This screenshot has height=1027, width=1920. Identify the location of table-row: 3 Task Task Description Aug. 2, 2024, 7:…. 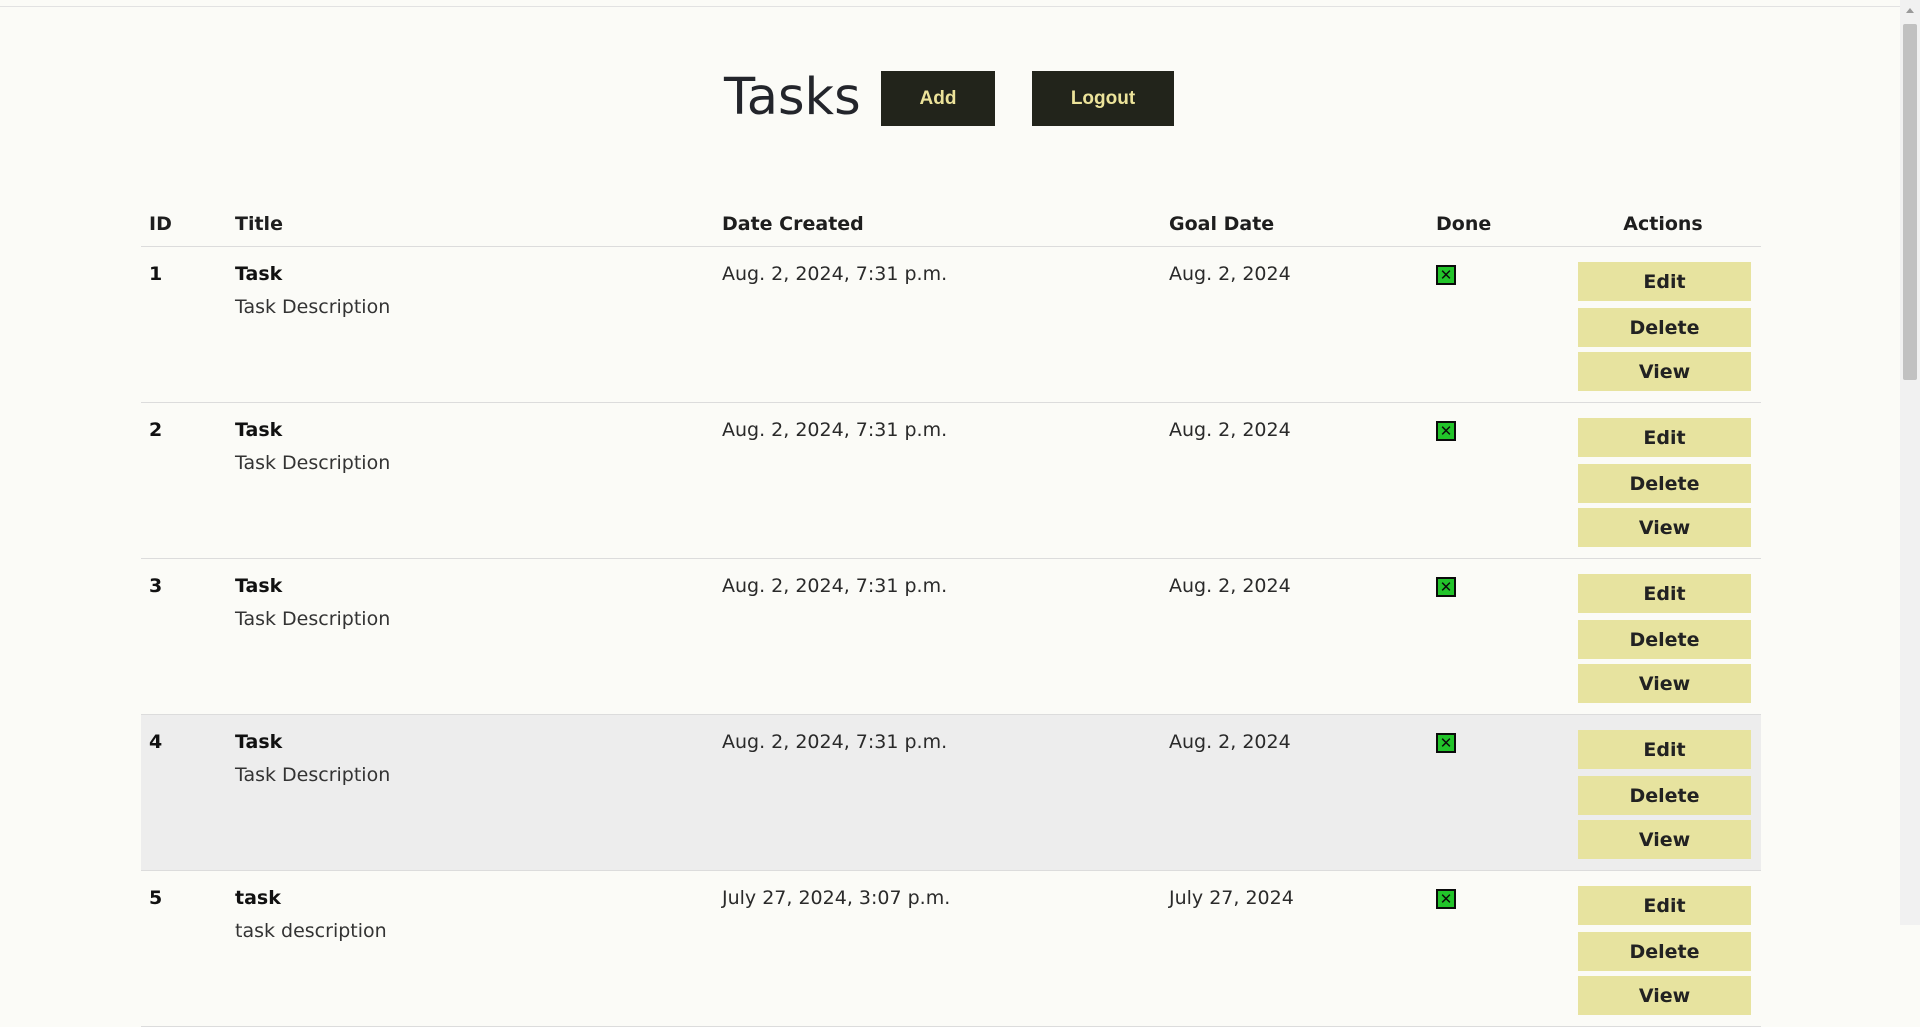
(951, 636).